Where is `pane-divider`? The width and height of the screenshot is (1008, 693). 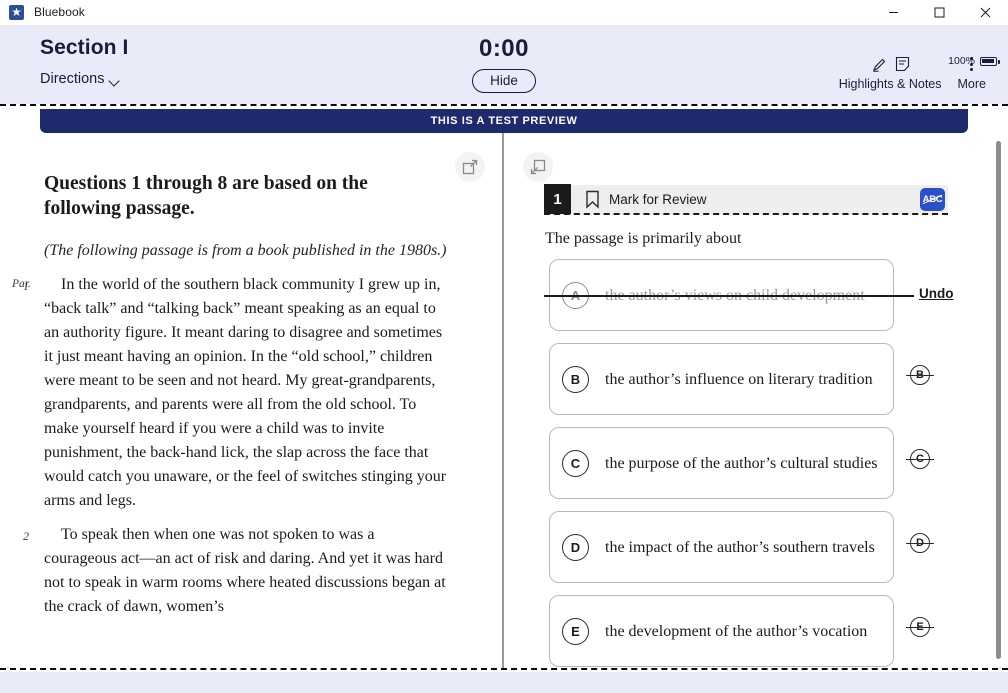
pane-divider is located at coordinates (503, 400).